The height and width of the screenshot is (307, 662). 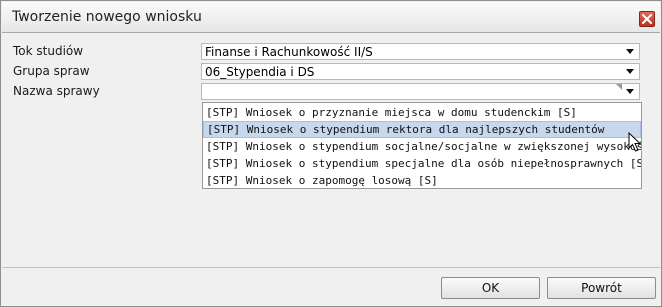 What do you see at coordinates (289, 52) in the screenshot?
I see `tok-studiow-value: Finanse i Rachunkowość II/S` at bounding box center [289, 52].